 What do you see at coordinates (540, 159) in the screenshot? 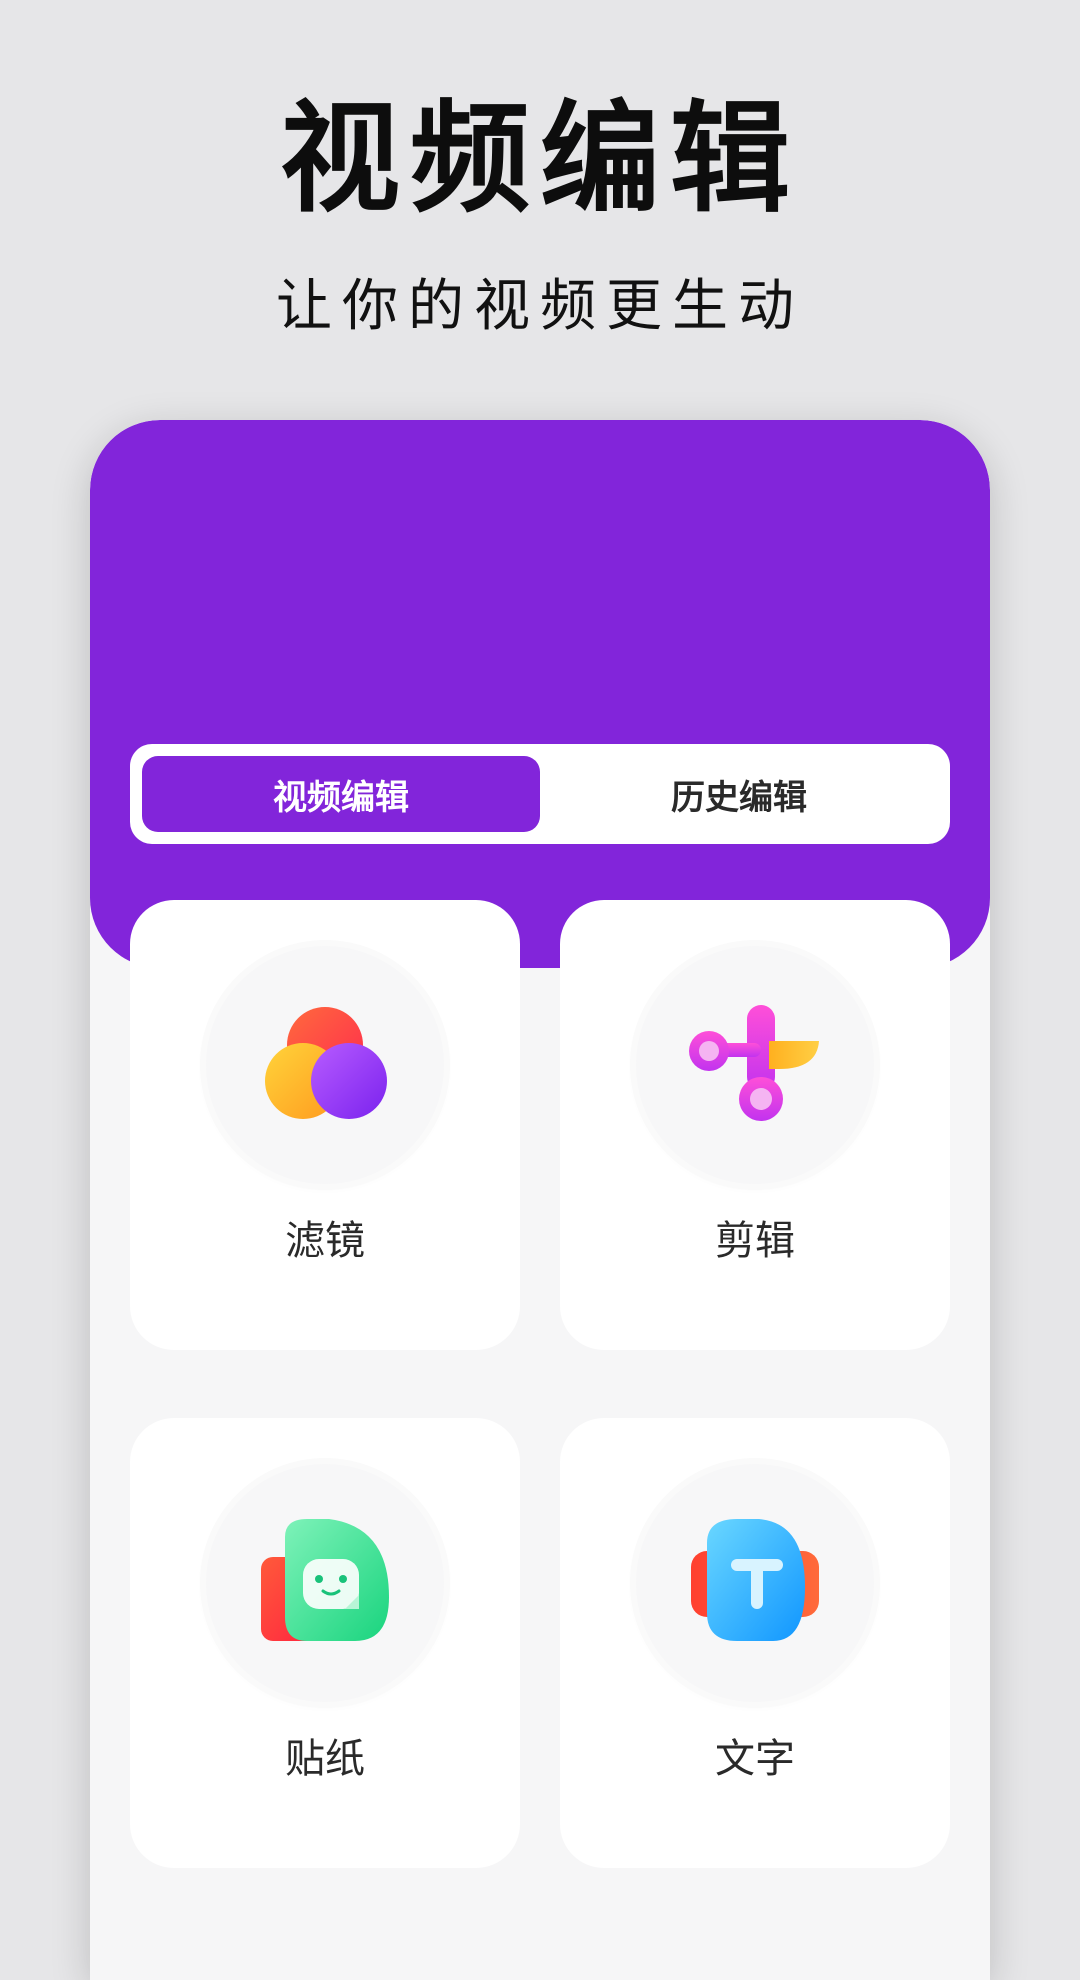
I see `promo-title: 视频编辑` at bounding box center [540, 159].